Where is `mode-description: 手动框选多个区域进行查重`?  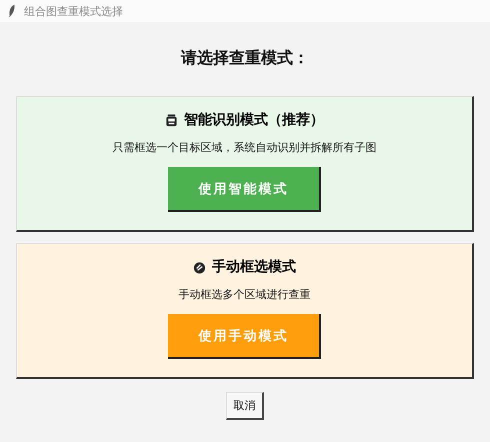 mode-description: 手动框选多个区域进行查重 is located at coordinates (244, 294).